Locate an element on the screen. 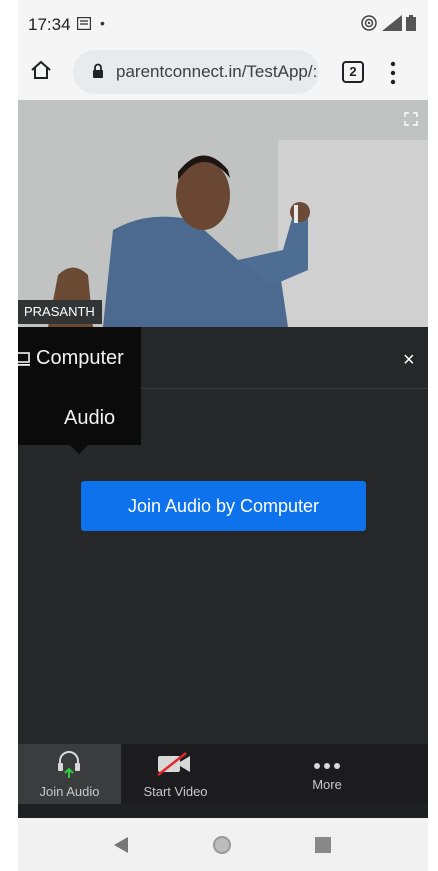  hotspot-icon is located at coordinates (369, 23).